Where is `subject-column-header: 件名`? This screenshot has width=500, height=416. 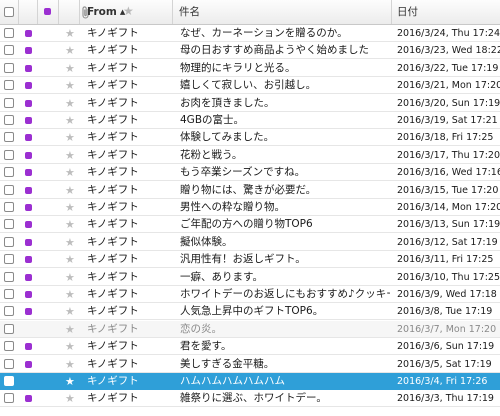 subject-column-header: 件名 is located at coordinates (282, 12).